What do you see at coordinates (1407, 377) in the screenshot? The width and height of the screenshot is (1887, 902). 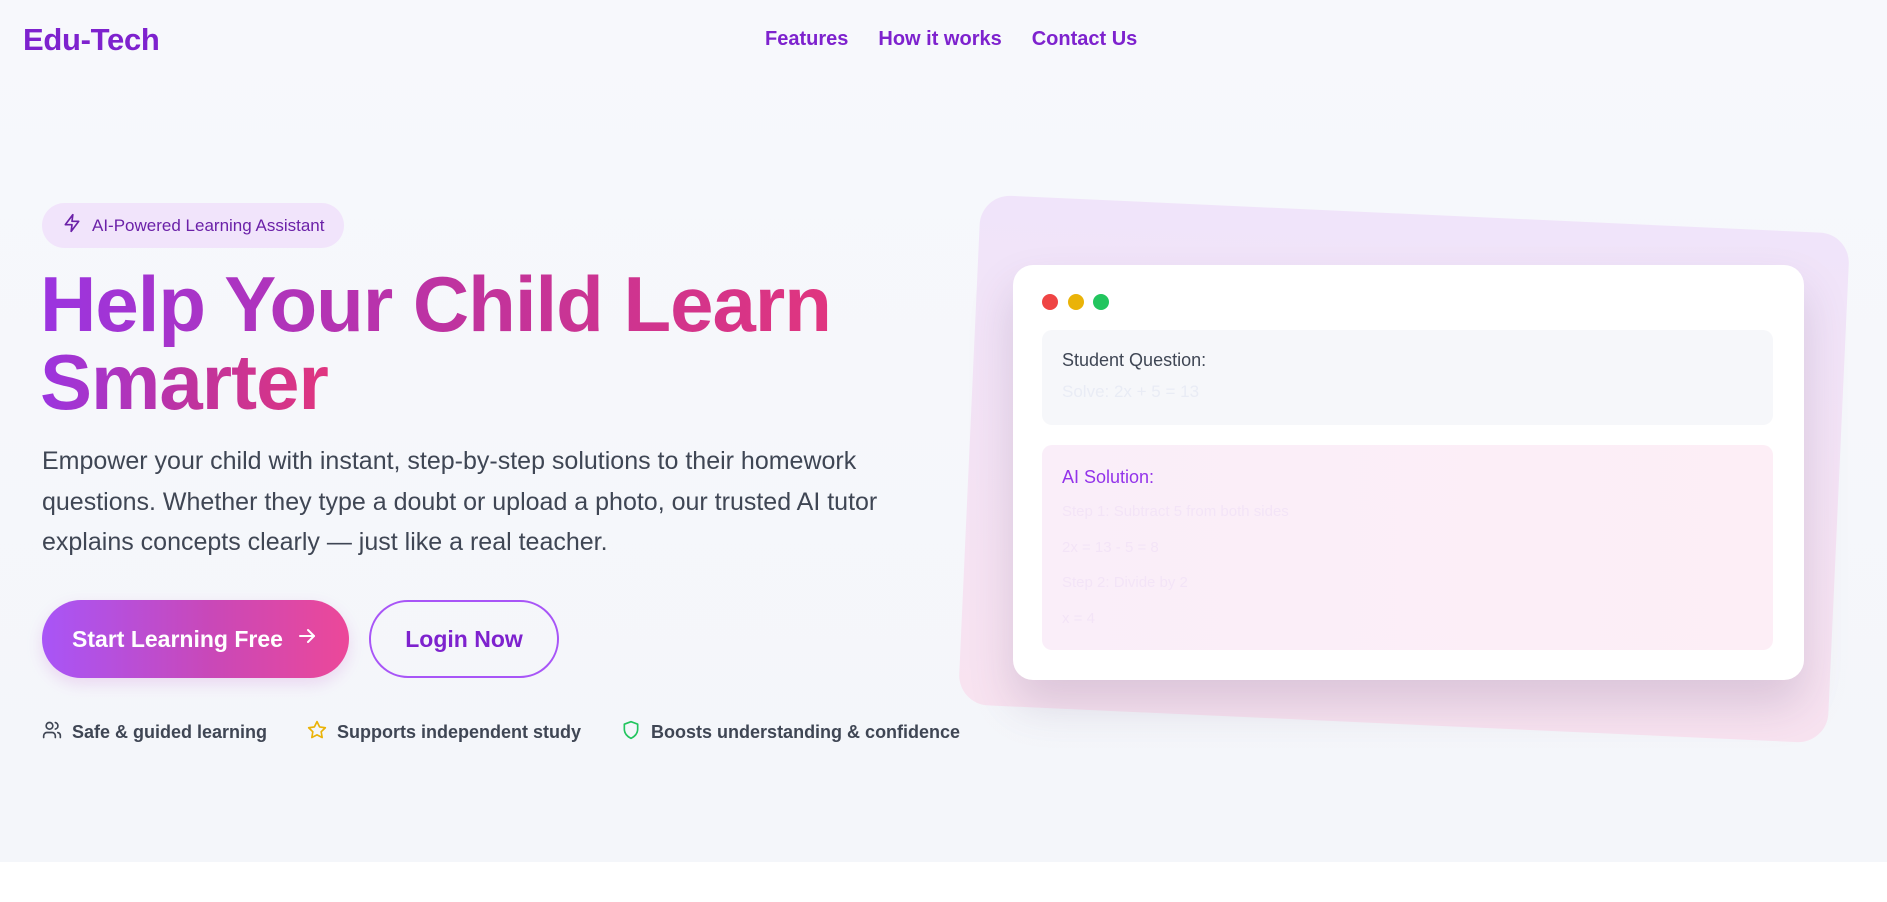 I see `student-question-box: Student Question: Solve: 2x + 5 = 13` at bounding box center [1407, 377].